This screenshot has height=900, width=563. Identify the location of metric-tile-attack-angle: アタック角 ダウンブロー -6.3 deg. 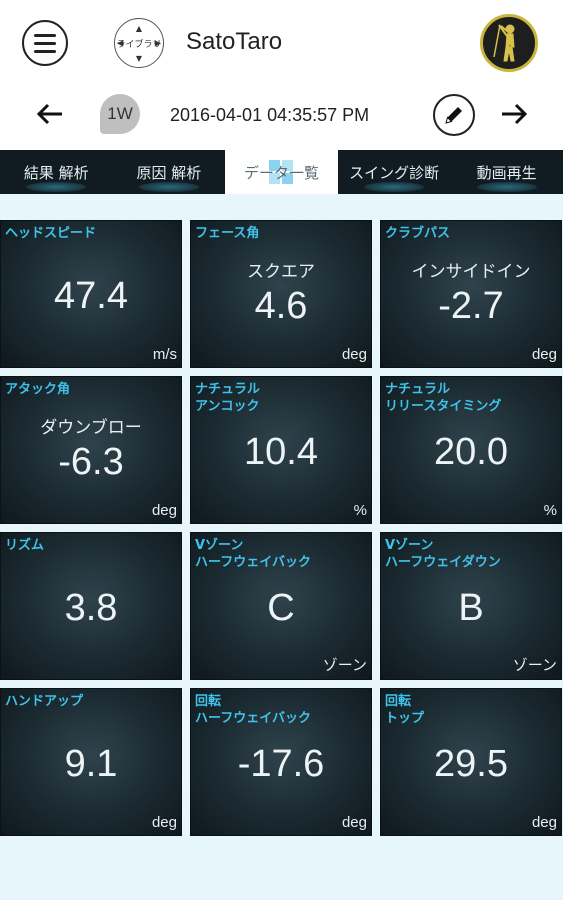
(91, 450).